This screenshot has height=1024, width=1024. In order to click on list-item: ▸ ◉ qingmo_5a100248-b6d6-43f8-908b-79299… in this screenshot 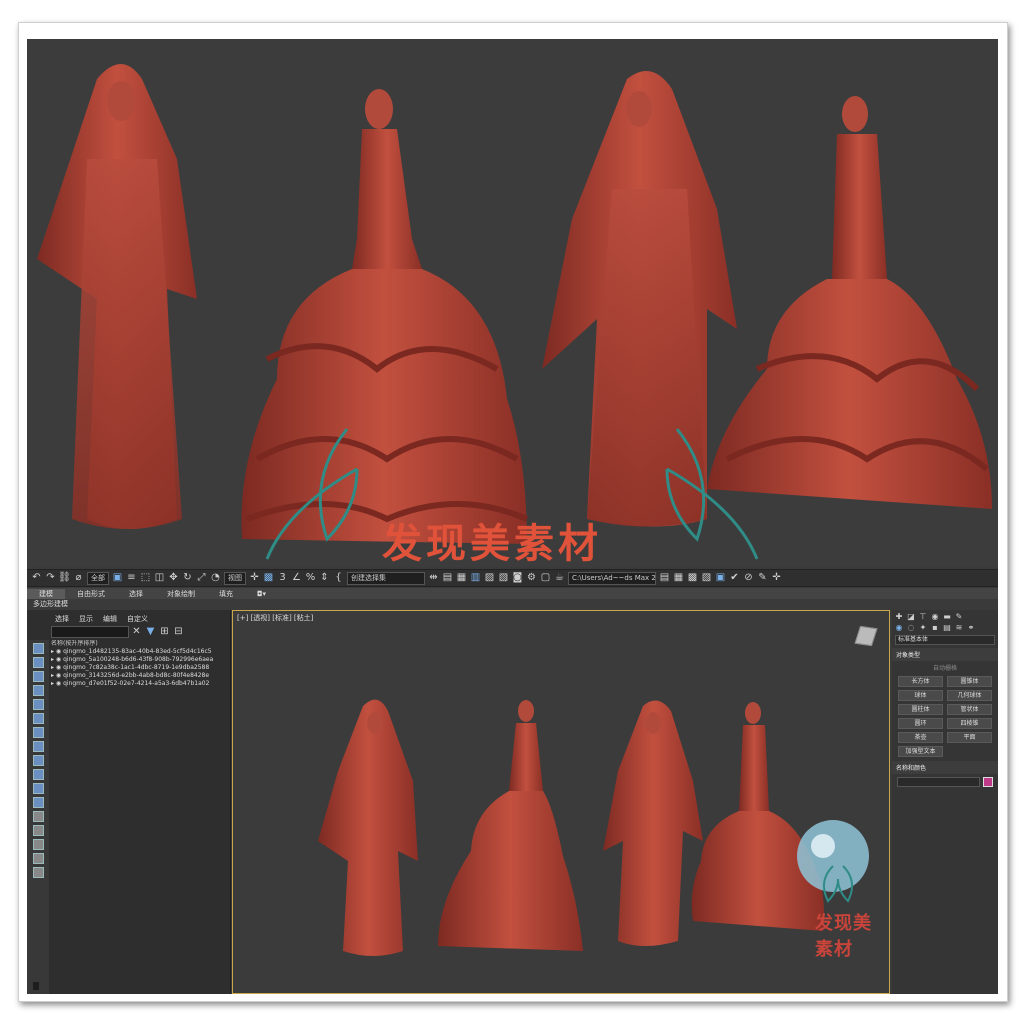, I will do `click(140, 660)`.